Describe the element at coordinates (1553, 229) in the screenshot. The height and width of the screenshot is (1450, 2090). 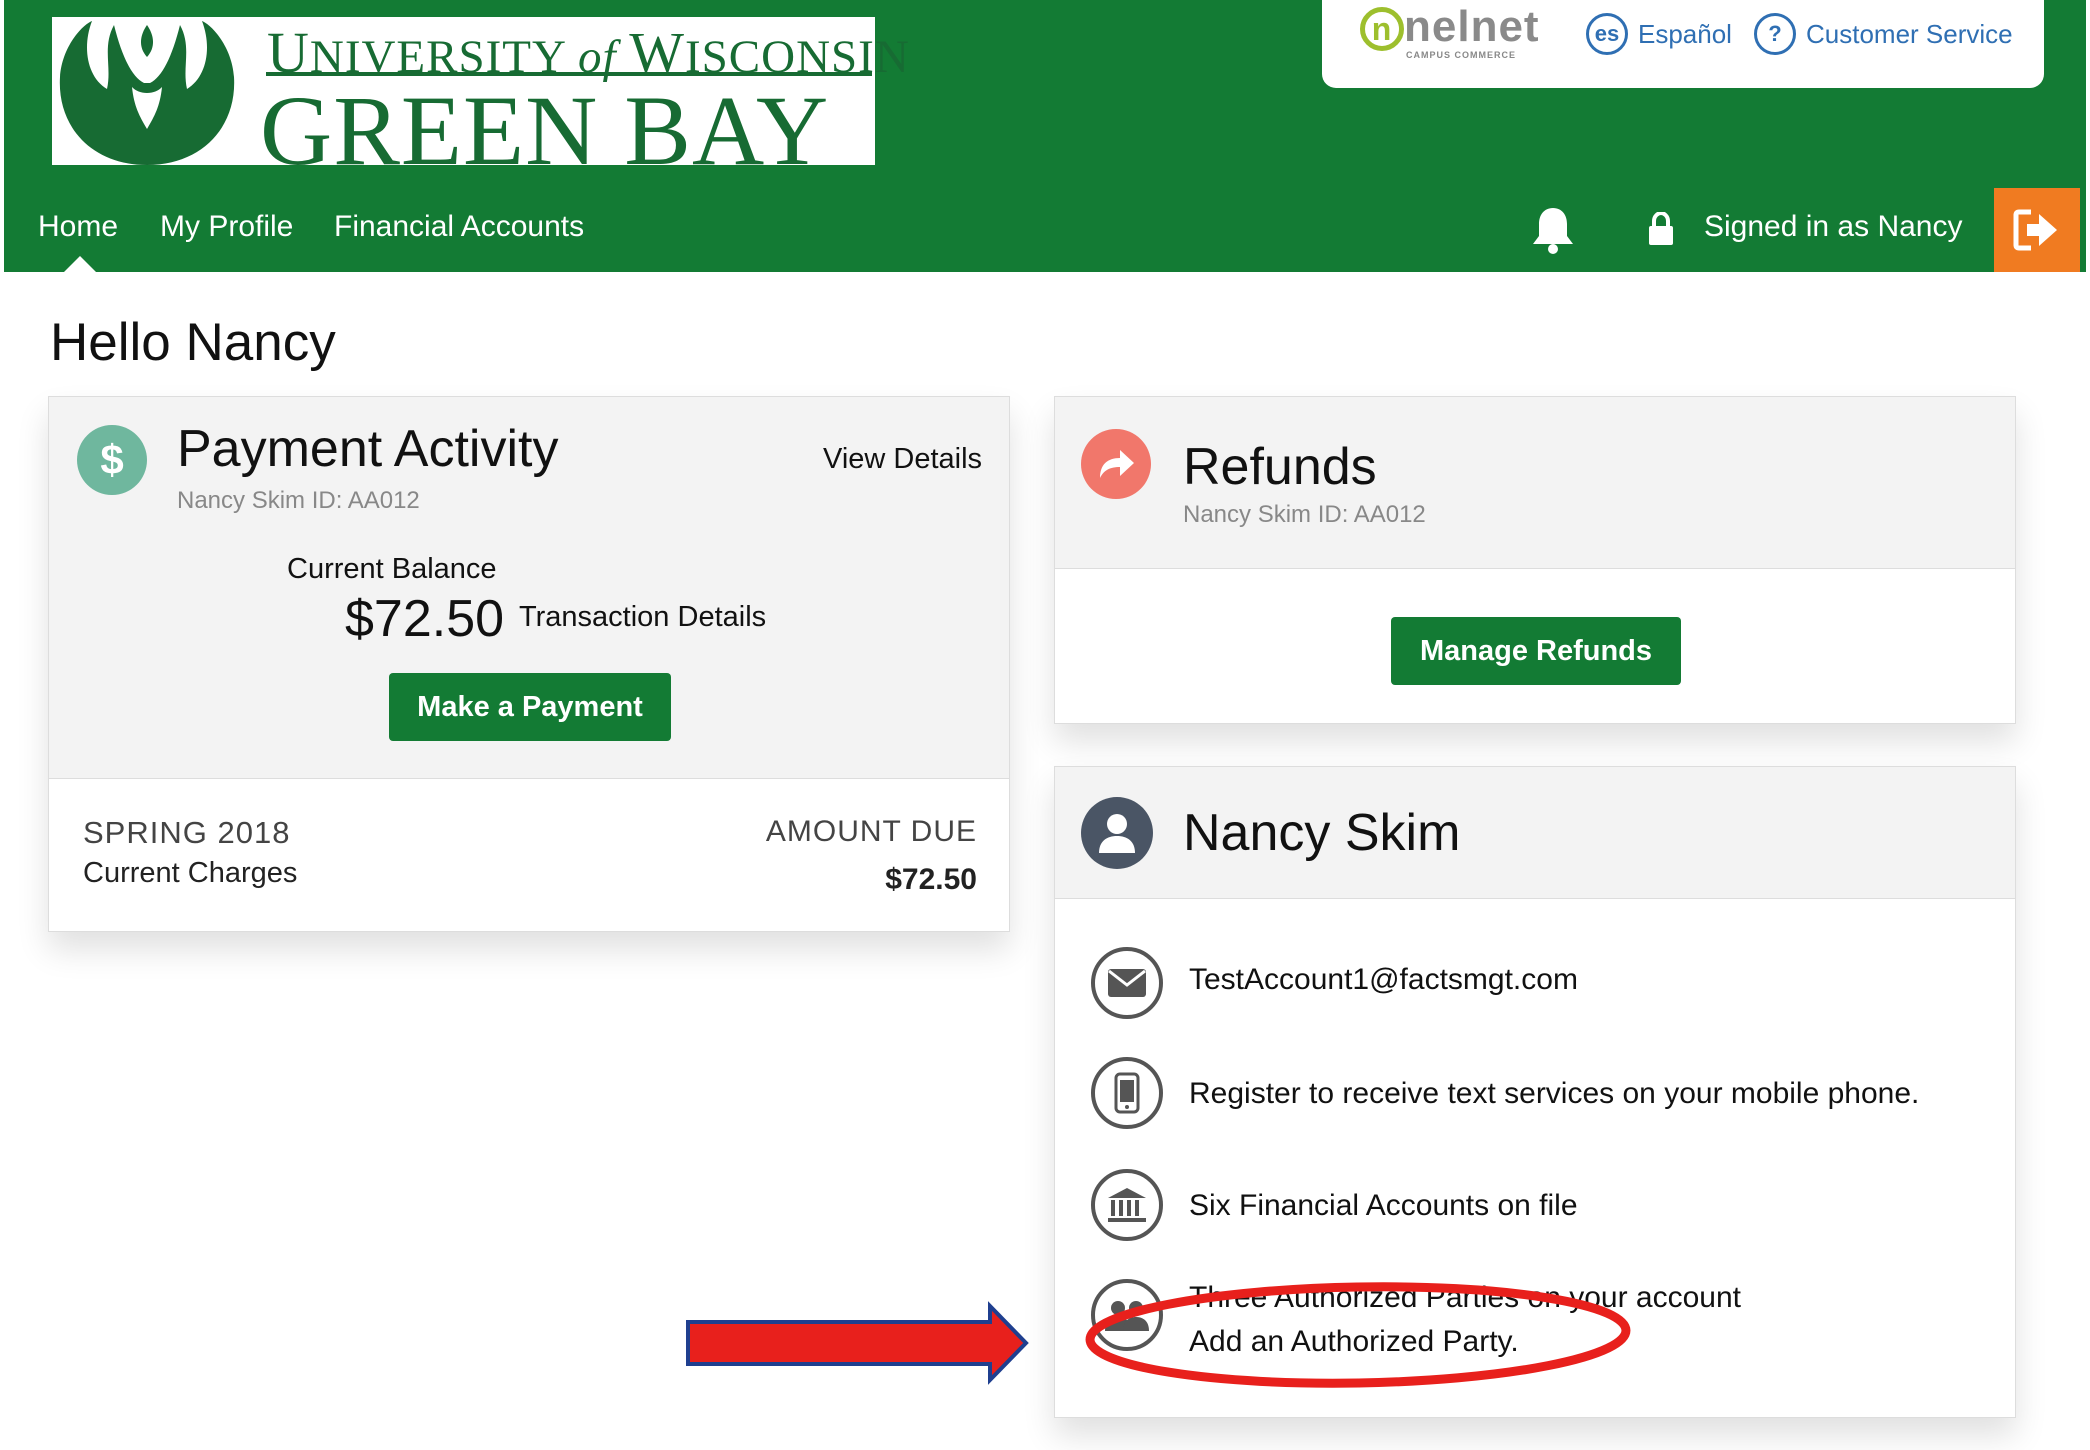
I see `notification-bell-icon` at that location.